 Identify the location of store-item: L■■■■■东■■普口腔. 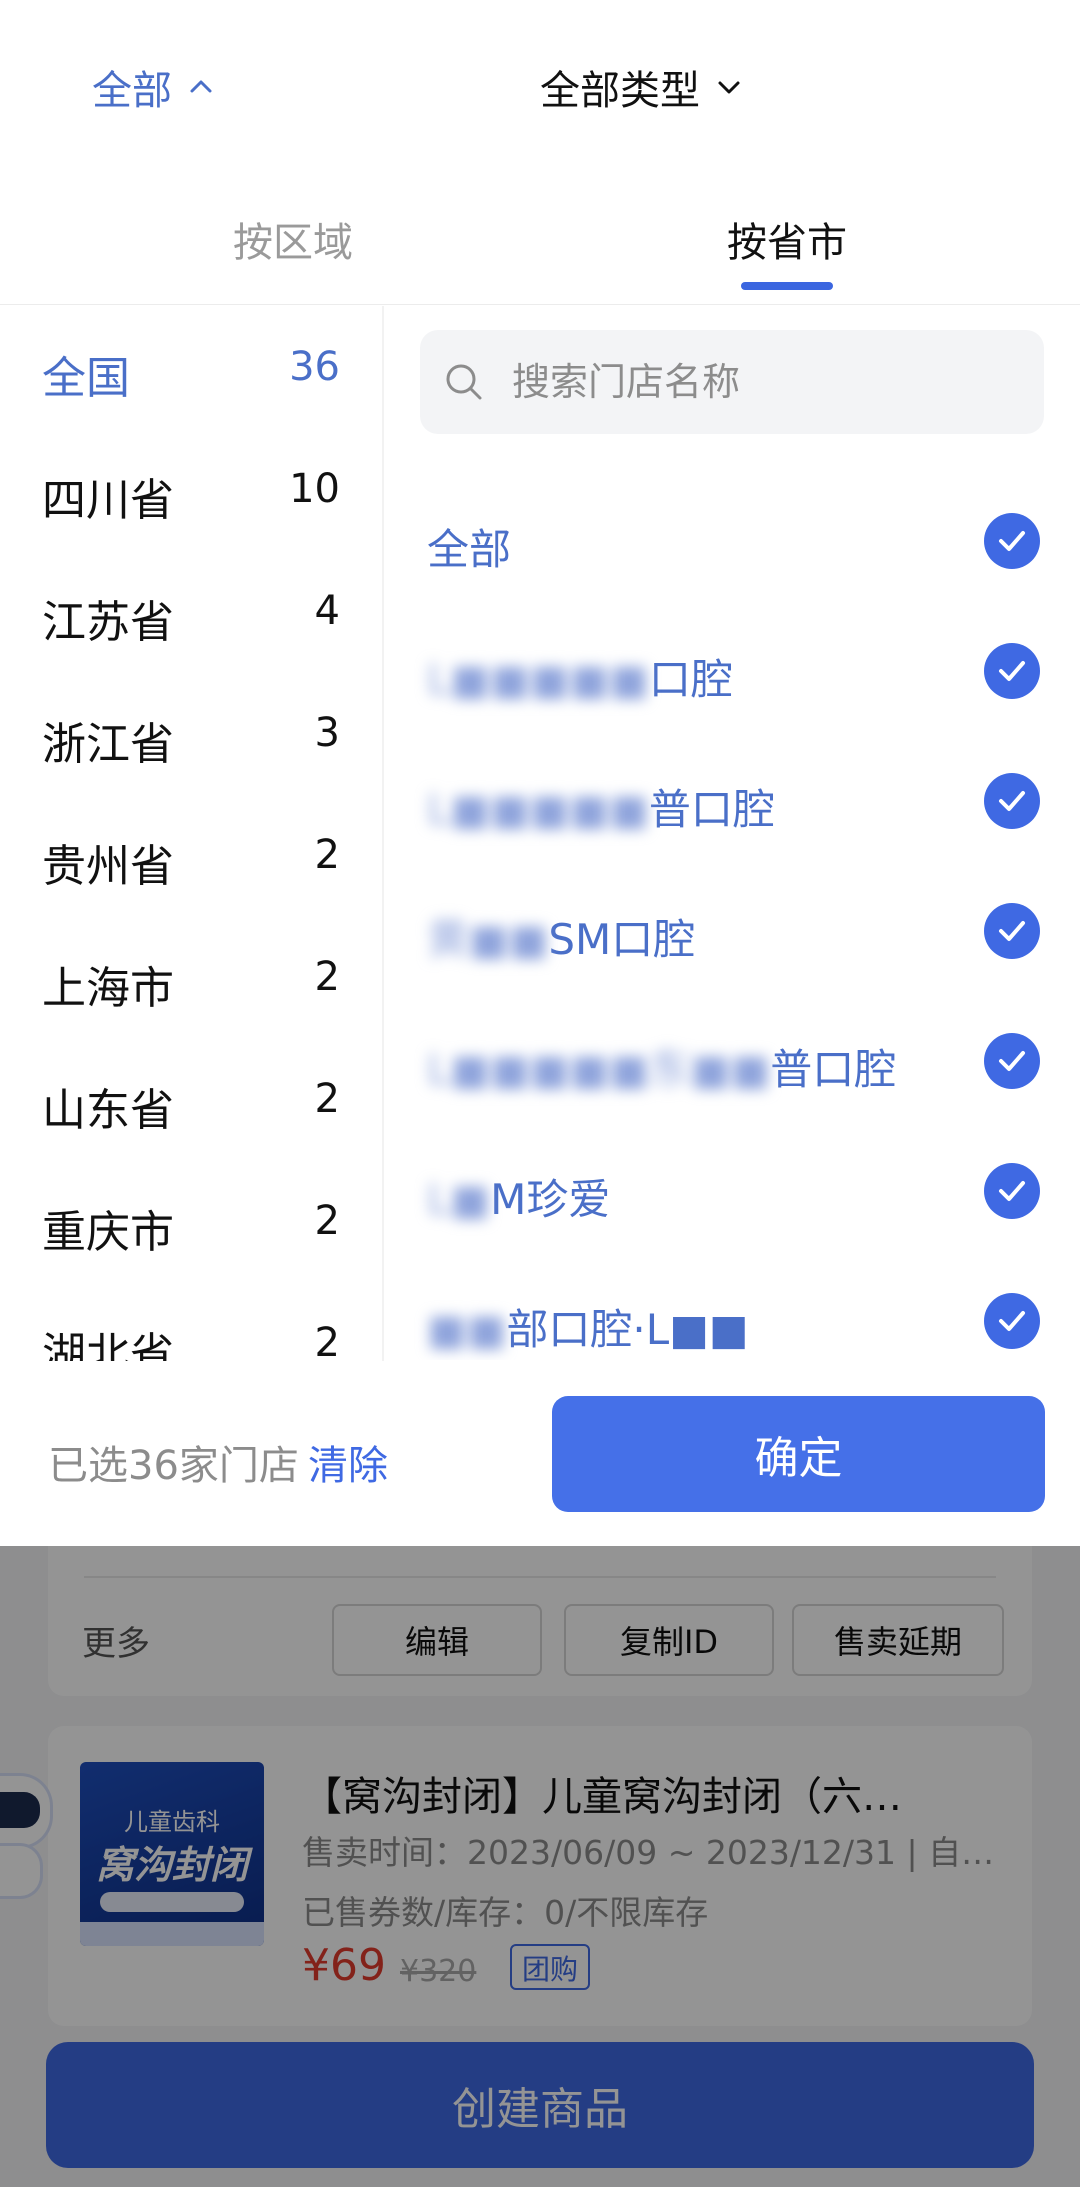
(732, 1065).